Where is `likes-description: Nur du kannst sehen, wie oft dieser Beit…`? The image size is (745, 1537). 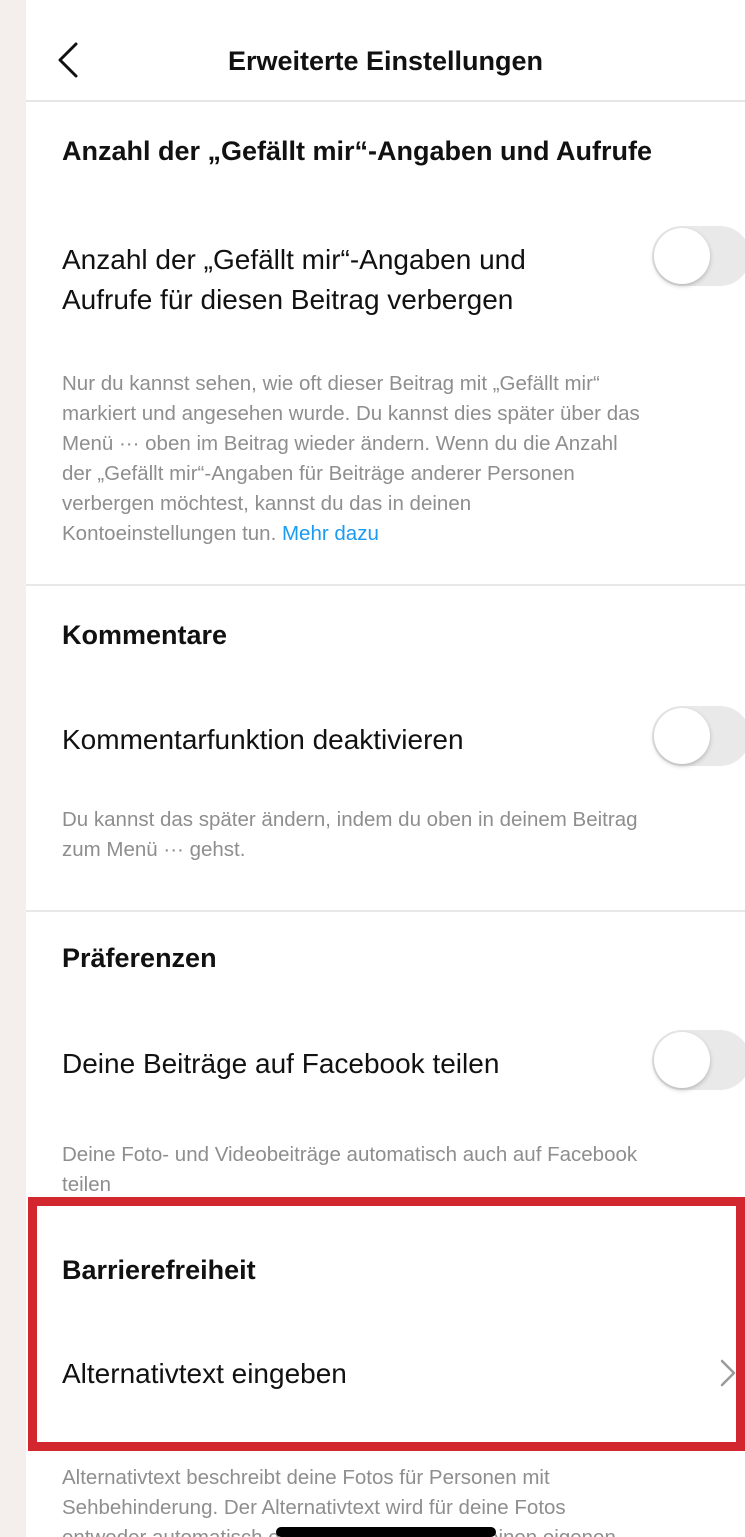 likes-description: Nur du kannst sehen, wie oft dieser Beit… is located at coordinates (403, 459).